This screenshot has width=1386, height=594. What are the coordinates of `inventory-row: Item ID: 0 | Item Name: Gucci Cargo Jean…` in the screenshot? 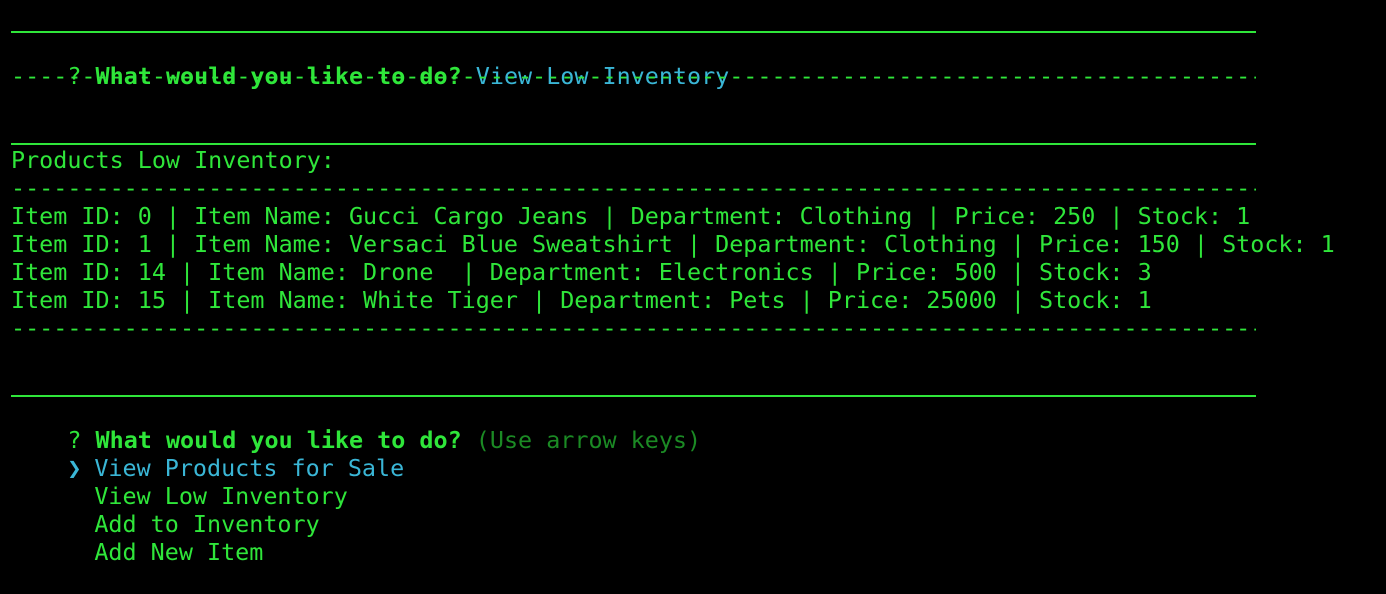 It's located at (631, 216).